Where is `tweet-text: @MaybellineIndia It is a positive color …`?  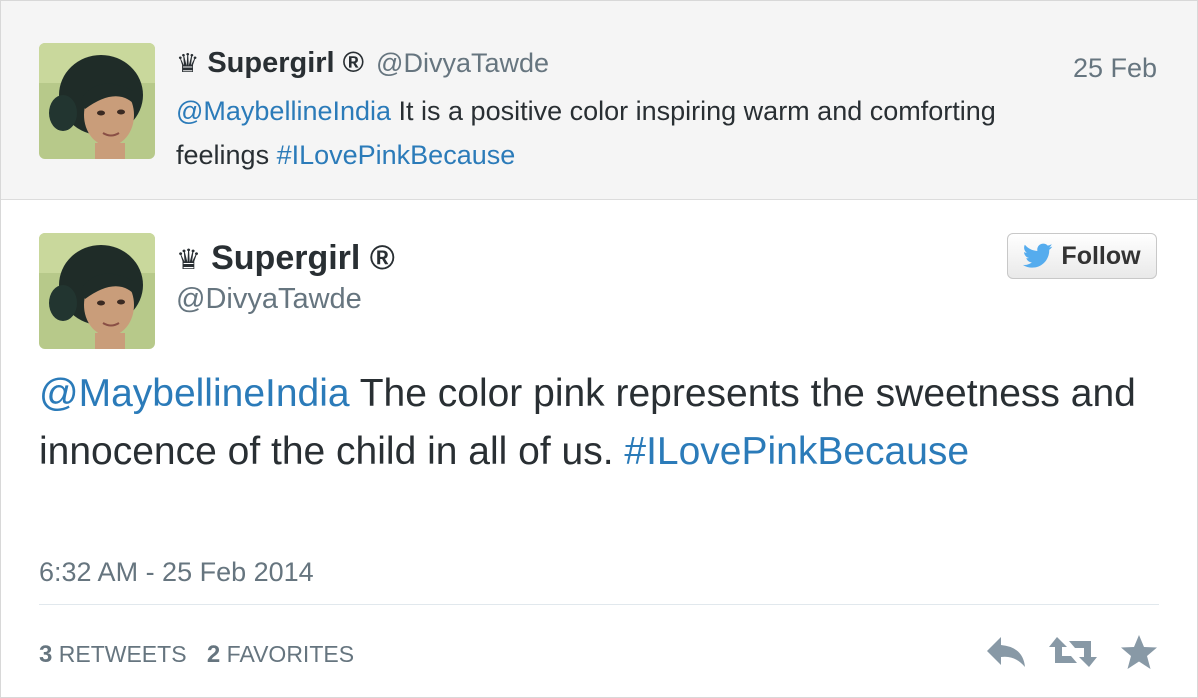
tweet-text: @MaybellineIndia It is a positive color … is located at coordinates (626, 133).